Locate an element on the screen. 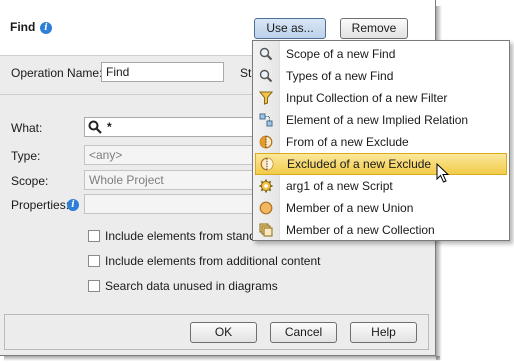  what-field: * is located at coordinates (170, 127).